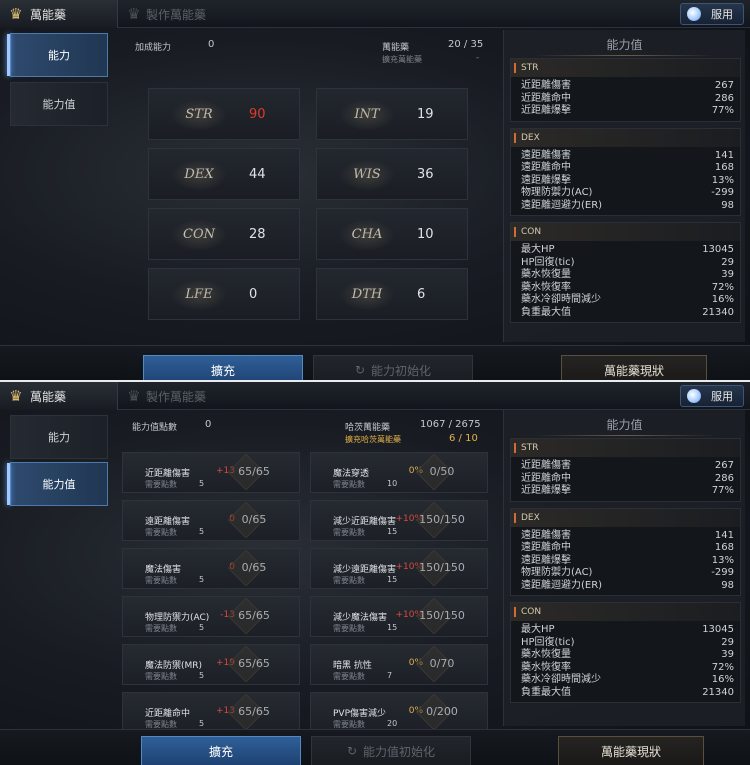 The image size is (750, 765). I want to click on attribute-card: 減少近距離傷害 需要點數 15 +10% 150/150, so click(399, 520).